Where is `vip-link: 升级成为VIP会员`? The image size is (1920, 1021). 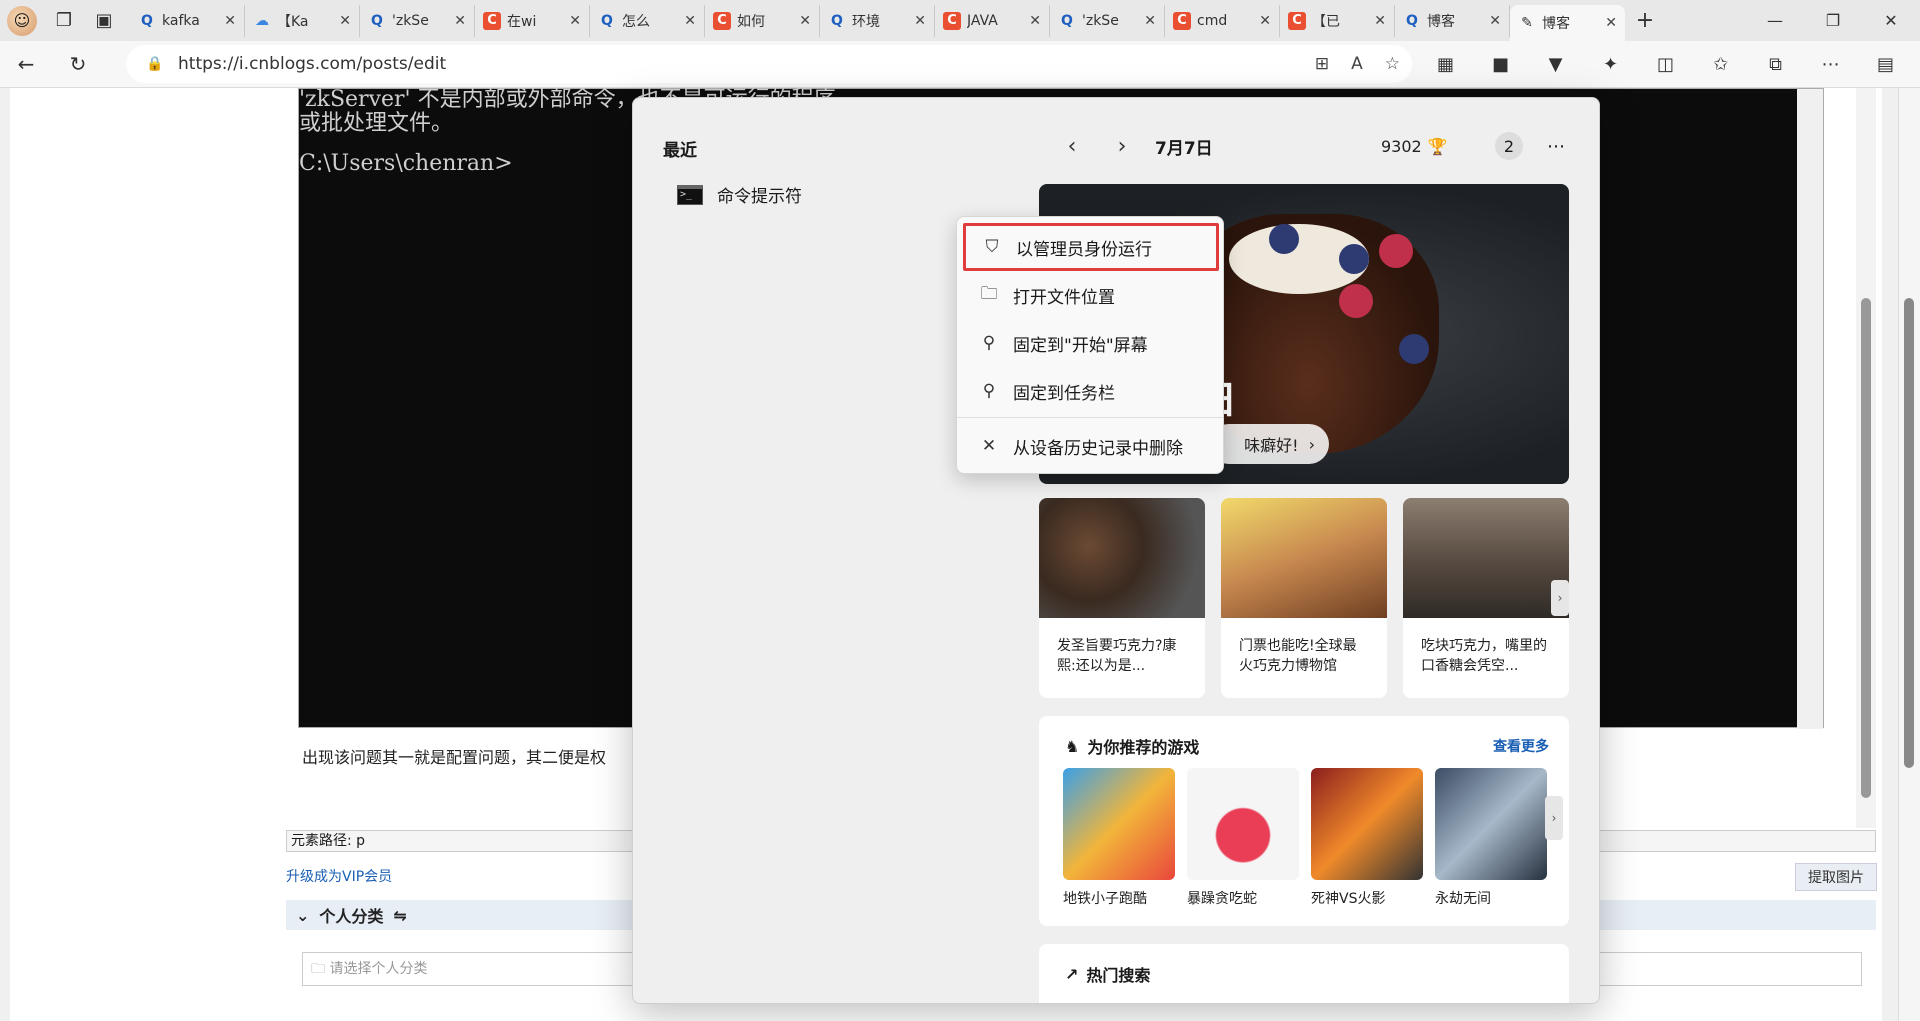 vip-link: 升级成为VIP会员 is located at coordinates (339, 876).